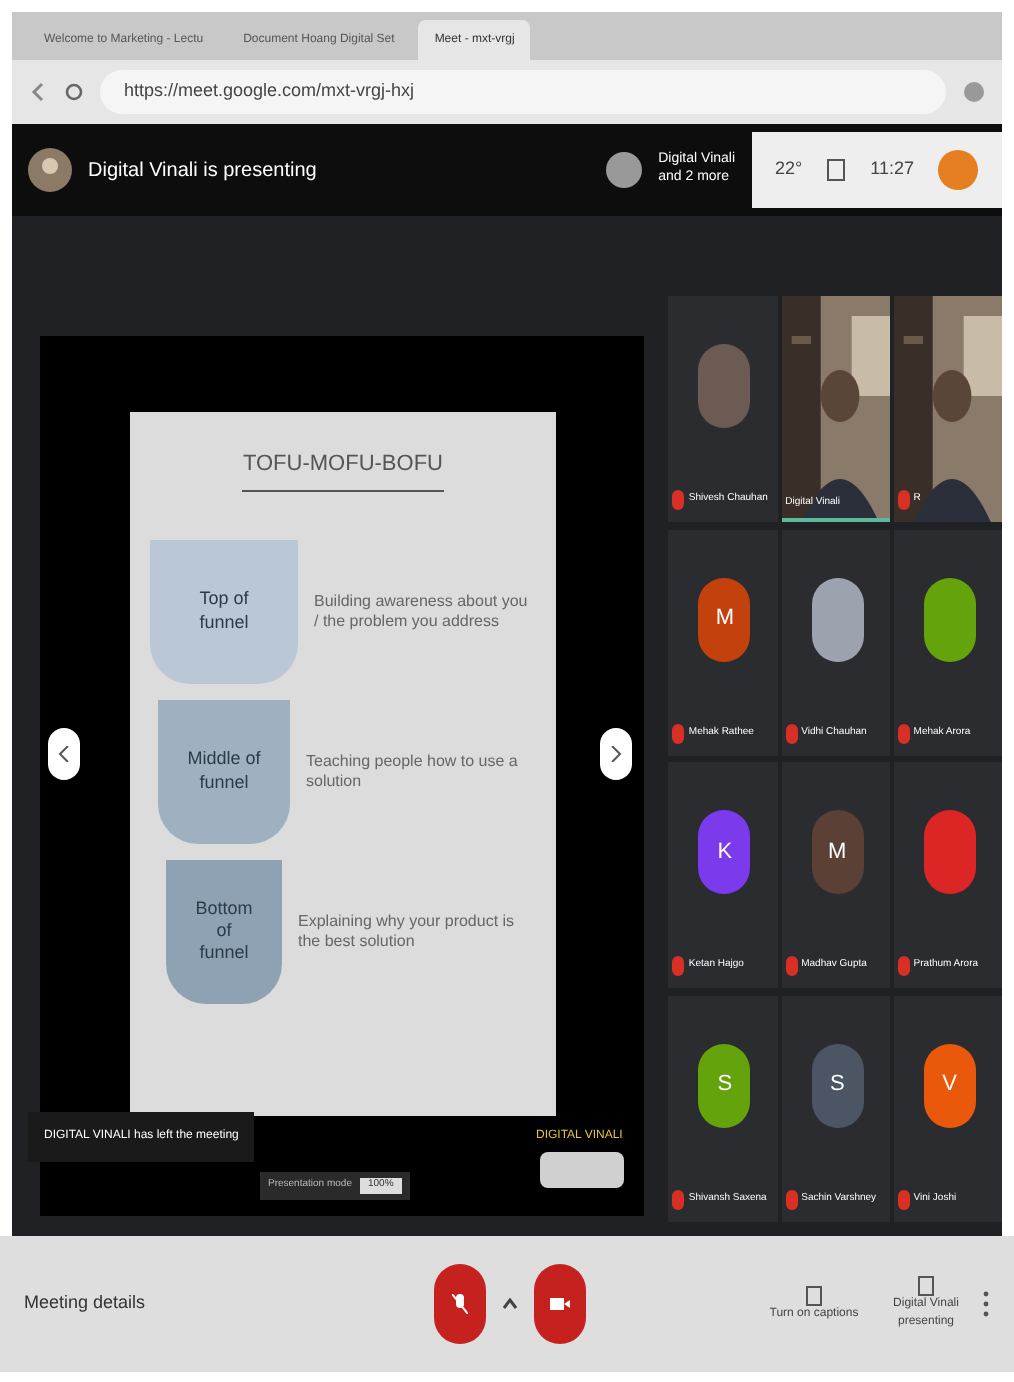 This screenshot has height=1382, width=1014. I want to click on more-icon, so click(986, 1304).